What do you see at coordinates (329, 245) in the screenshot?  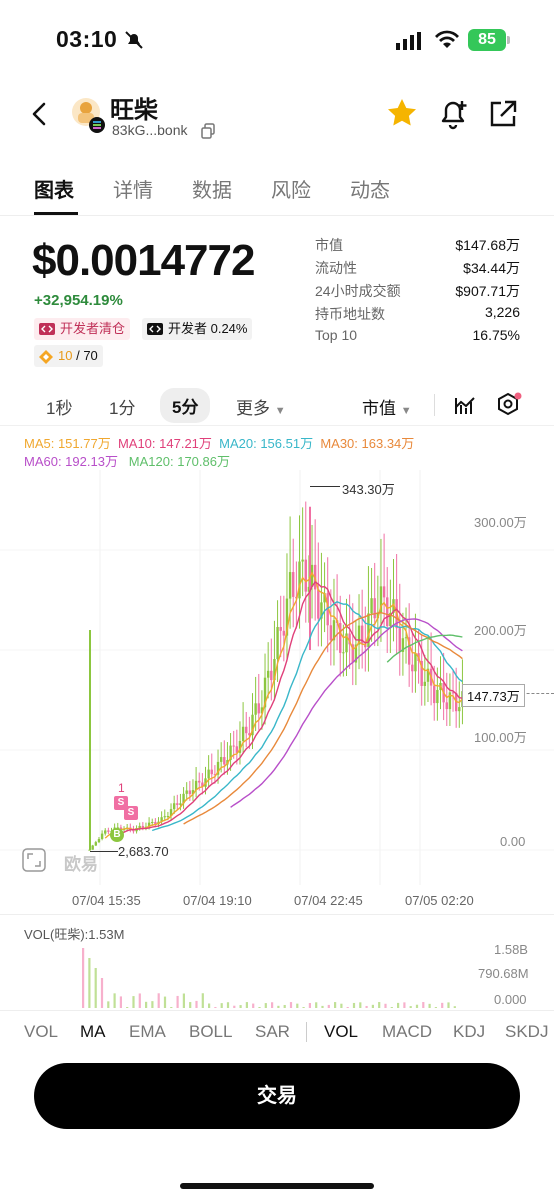 I see `stat-market-cap-label: 市值` at bounding box center [329, 245].